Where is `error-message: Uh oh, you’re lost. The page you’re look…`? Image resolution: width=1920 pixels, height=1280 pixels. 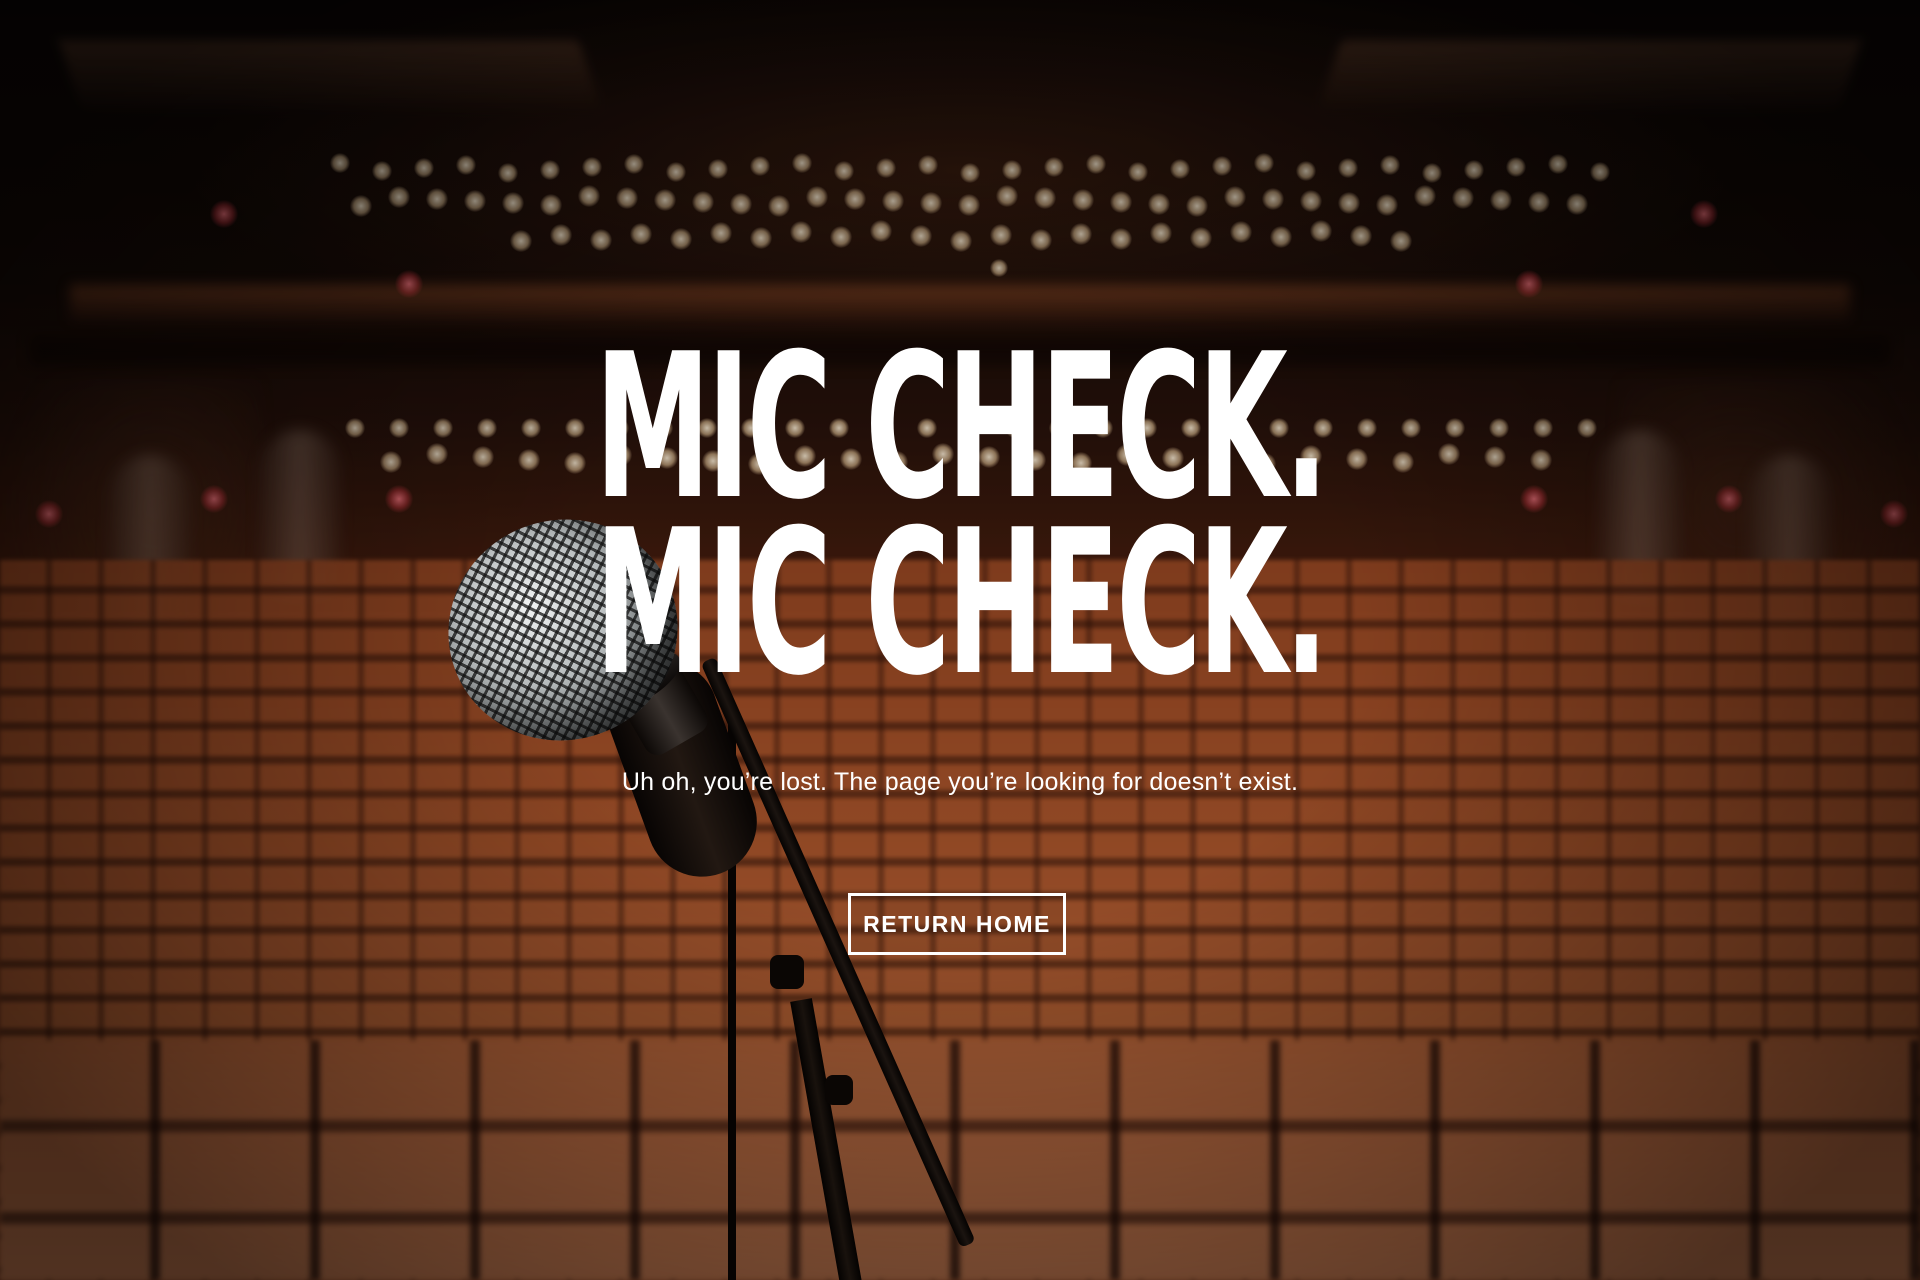 error-message: Uh oh, you’re lost. The page you’re look… is located at coordinates (960, 782).